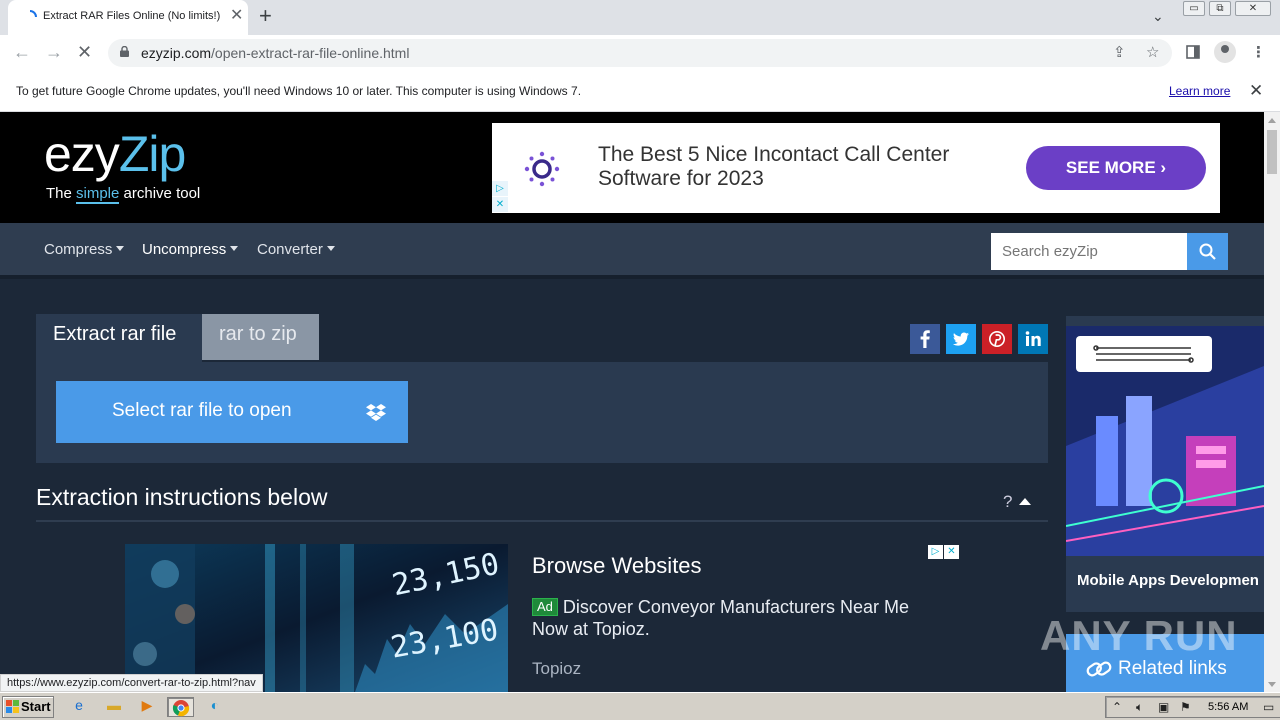  What do you see at coordinates (1272, 152) in the screenshot?
I see `scroll-thumb` at bounding box center [1272, 152].